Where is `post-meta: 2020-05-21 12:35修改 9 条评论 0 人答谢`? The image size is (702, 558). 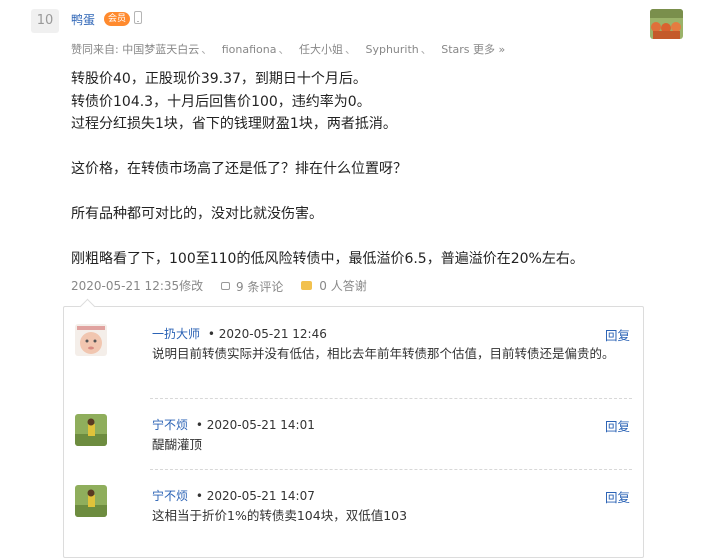 post-meta: 2020-05-21 12:35修改 9 条评论 0 人答谢 is located at coordinates (219, 286).